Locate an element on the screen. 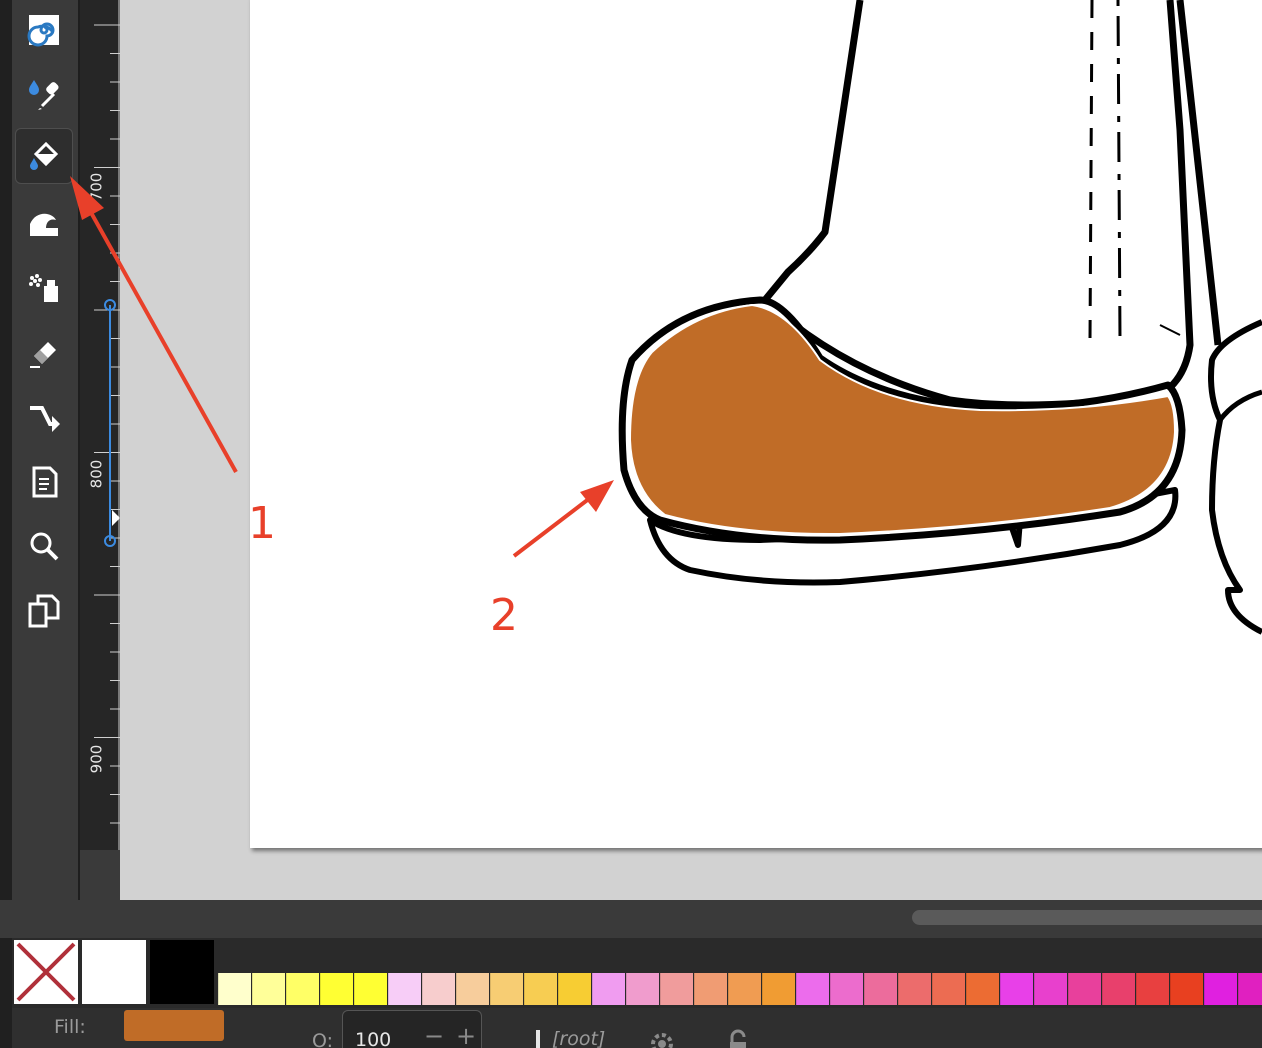 The height and width of the screenshot is (1048, 1262). paint-bucket-tool is located at coordinates (44, 156).